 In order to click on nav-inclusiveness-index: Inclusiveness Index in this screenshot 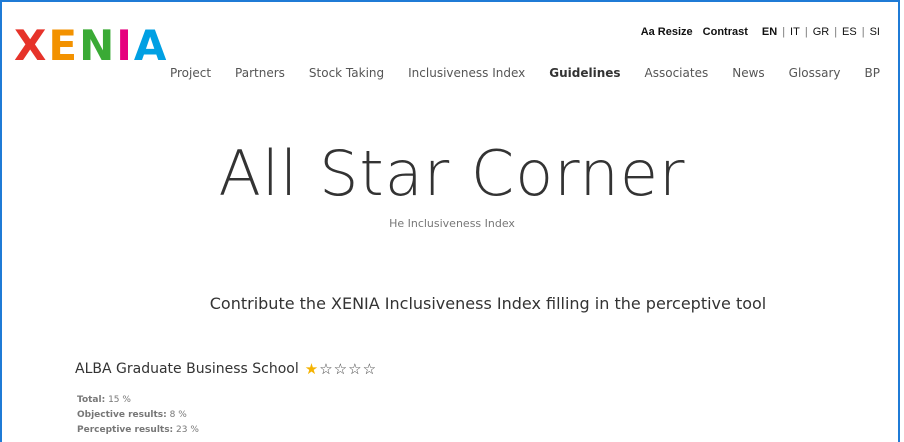, I will do `click(466, 73)`.